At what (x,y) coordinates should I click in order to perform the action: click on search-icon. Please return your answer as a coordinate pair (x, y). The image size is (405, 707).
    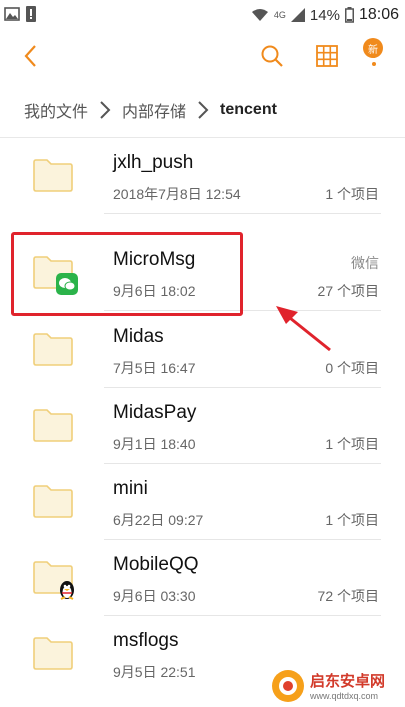
    Looking at the image, I should click on (272, 56).